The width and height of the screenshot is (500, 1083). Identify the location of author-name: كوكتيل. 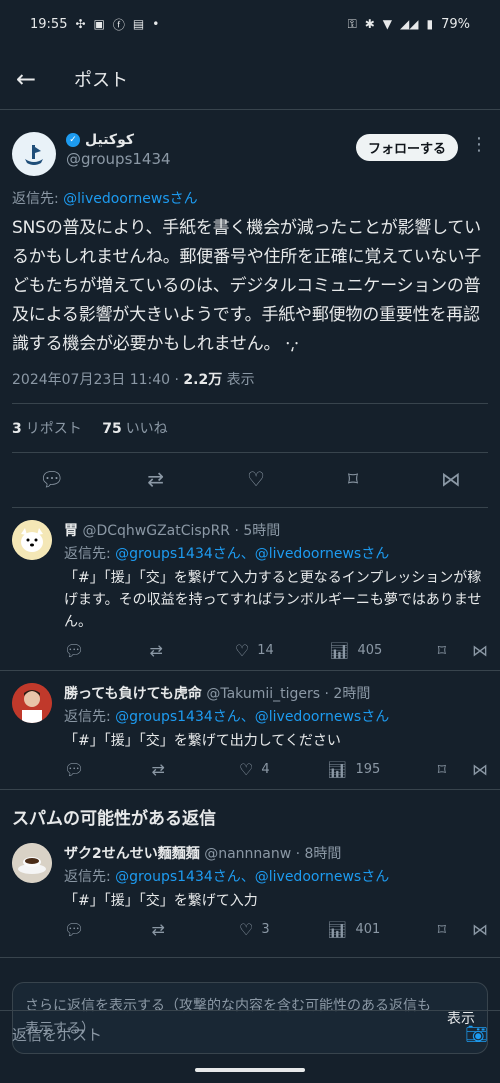
(109, 140).